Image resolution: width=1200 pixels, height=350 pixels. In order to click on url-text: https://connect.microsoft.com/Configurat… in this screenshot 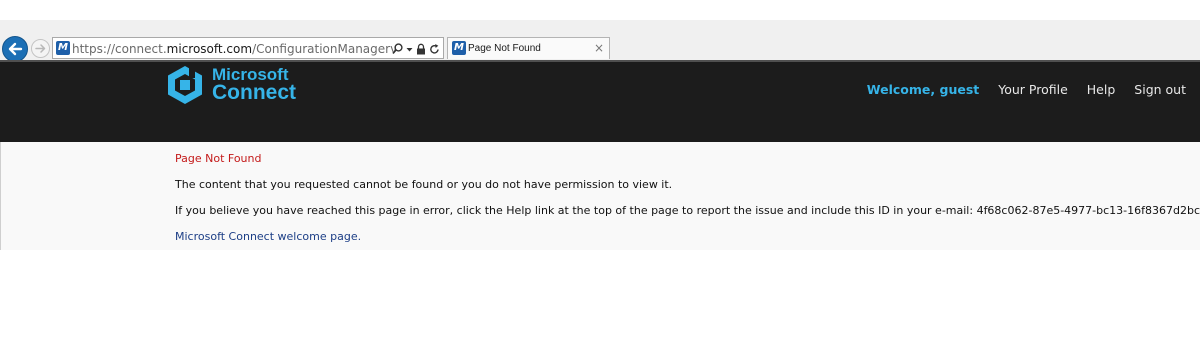, I will do `click(234, 49)`.